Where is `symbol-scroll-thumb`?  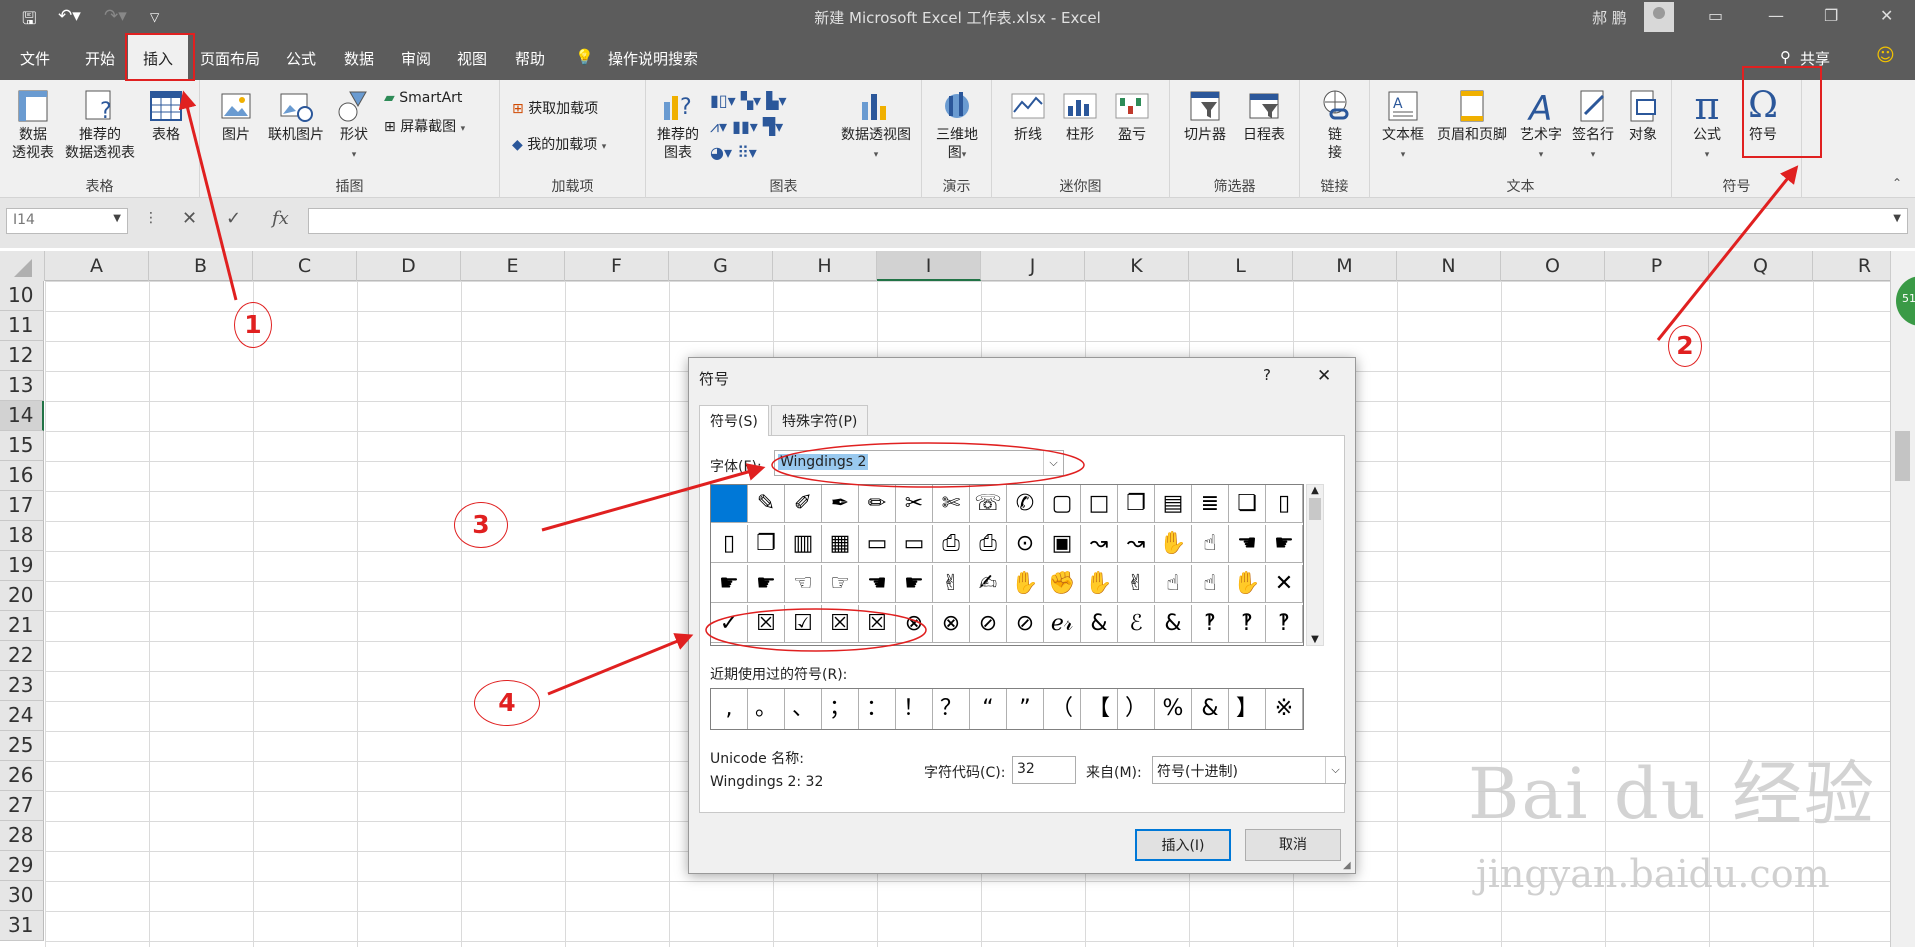 symbol-scroll-thumb is located at coordinates (1315, 509).